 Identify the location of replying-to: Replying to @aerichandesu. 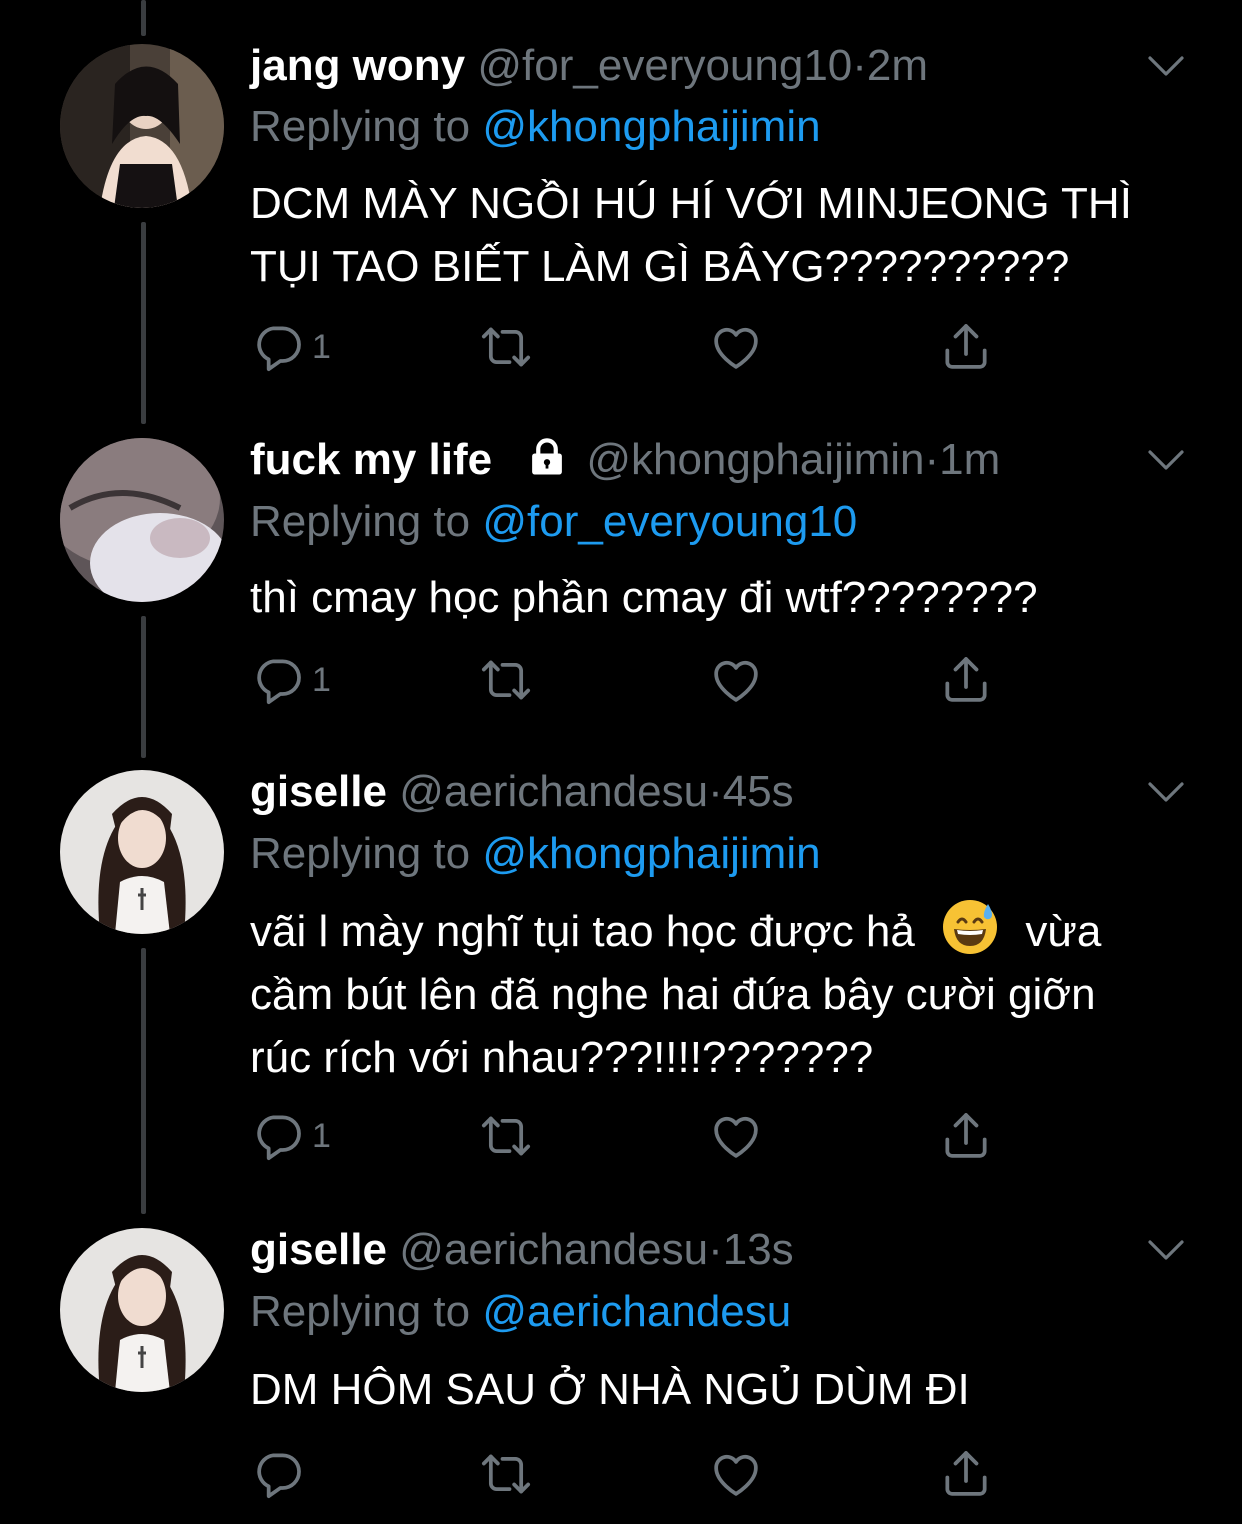
(520, 1312).